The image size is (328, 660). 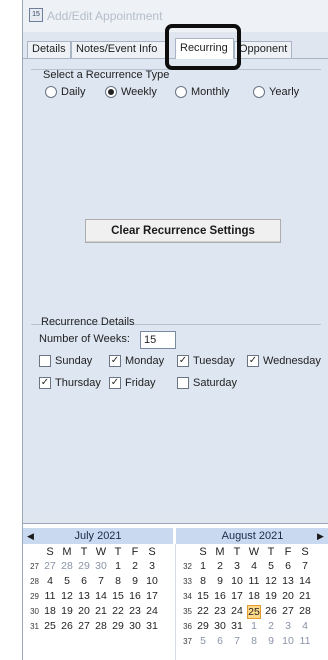 I want to click on radio-monthly: Monthly, so click(x=202, y=92).